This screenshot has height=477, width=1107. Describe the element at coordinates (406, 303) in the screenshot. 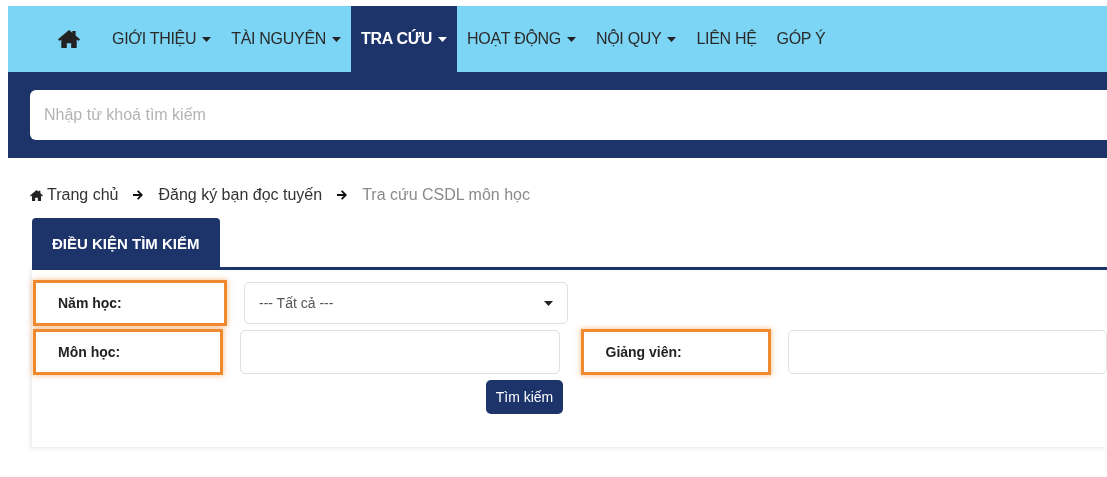

I see `year-select: --- Tất cả ---` at that location.